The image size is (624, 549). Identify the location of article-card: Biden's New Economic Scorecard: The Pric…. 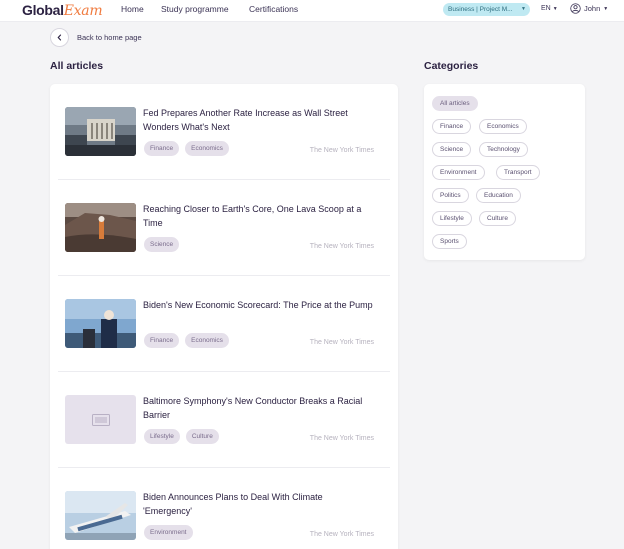
(224, 324).